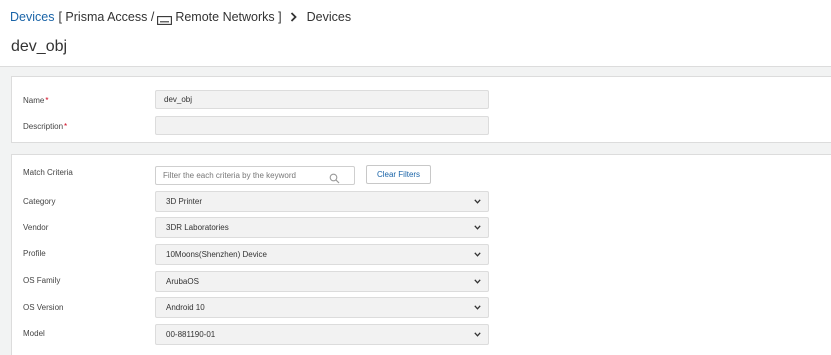 This screenshot has width=831, height=355. Describe the element at coordinates (184, 201) in the screenshot. I see `category-value: 3D Printer` at that location.